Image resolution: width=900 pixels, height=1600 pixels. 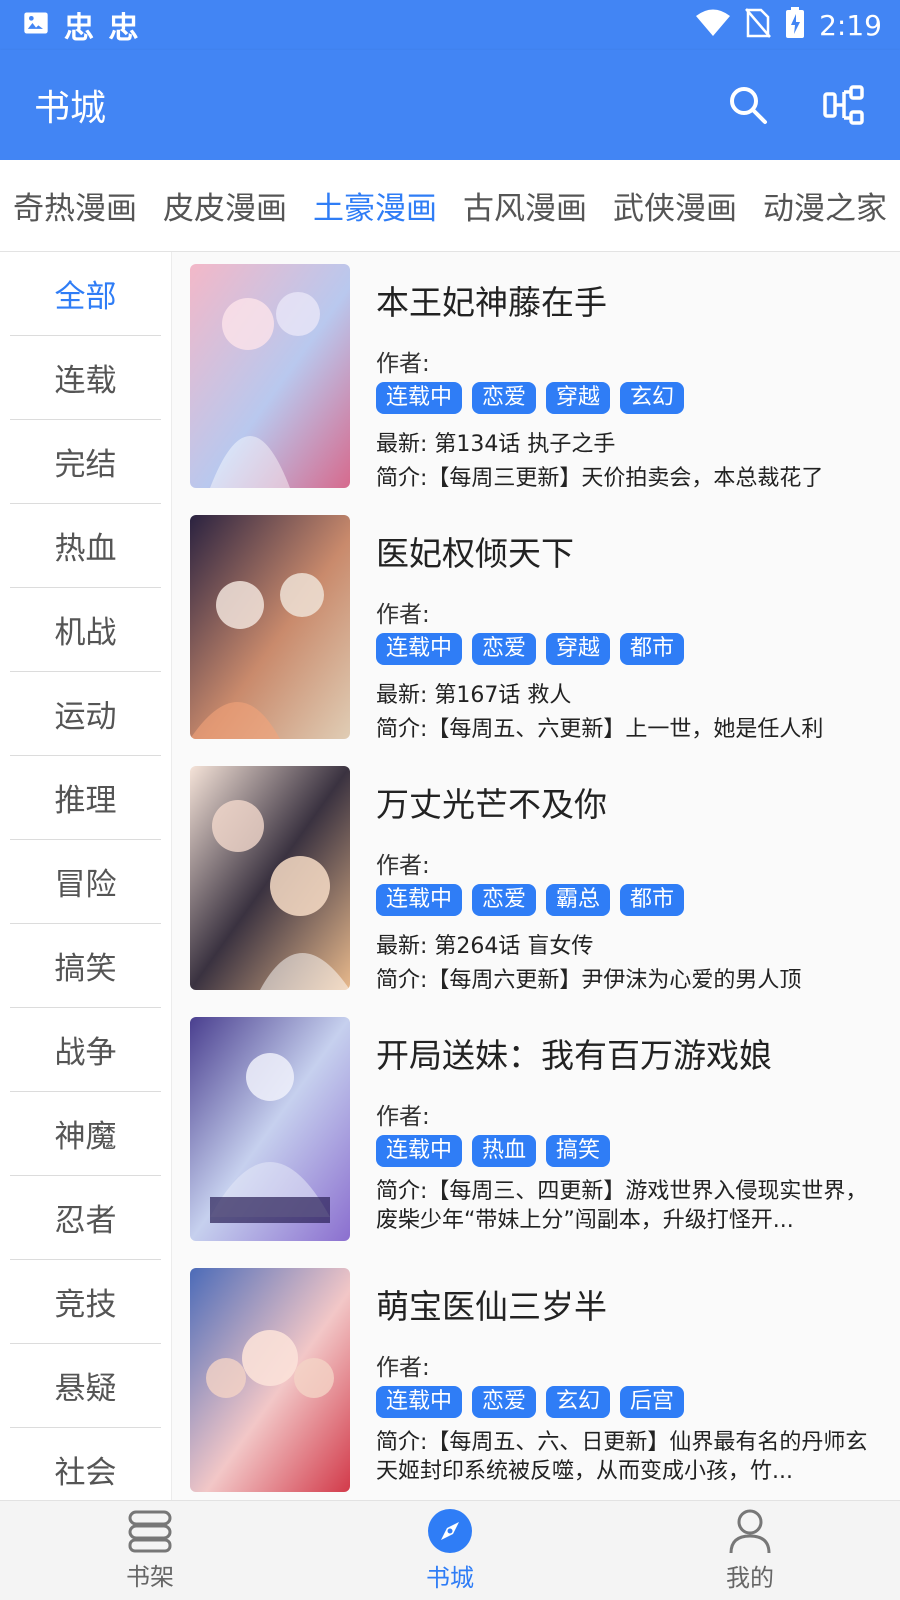 I want to click on latest-chapter: 最新: 第134话 执子之手, so click(x=496, y=444).